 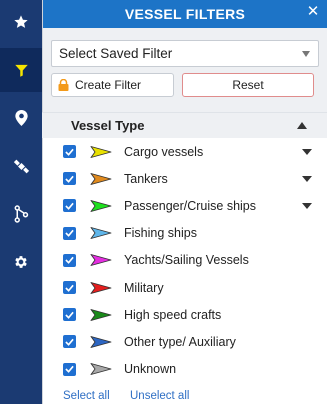 I want to click on saved-filter-value: Select Saved Filter, so click(x=116, y=53).